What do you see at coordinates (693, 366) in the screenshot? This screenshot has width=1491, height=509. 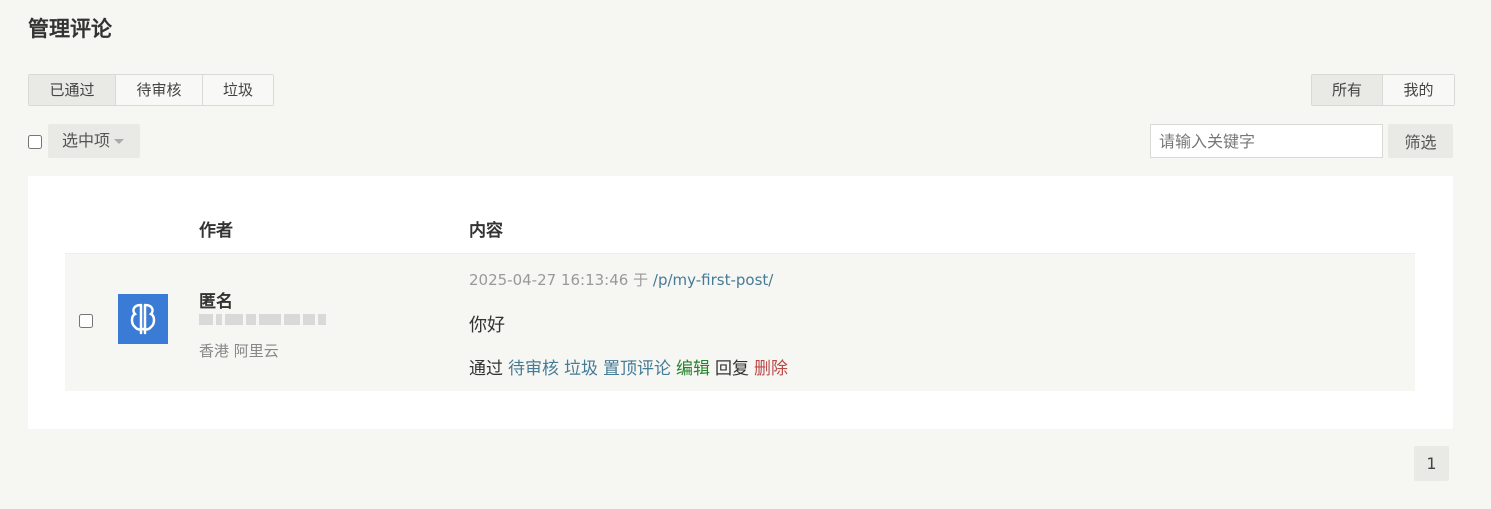 I see `edit-action: 编辑` at bounding box center [693, 366].